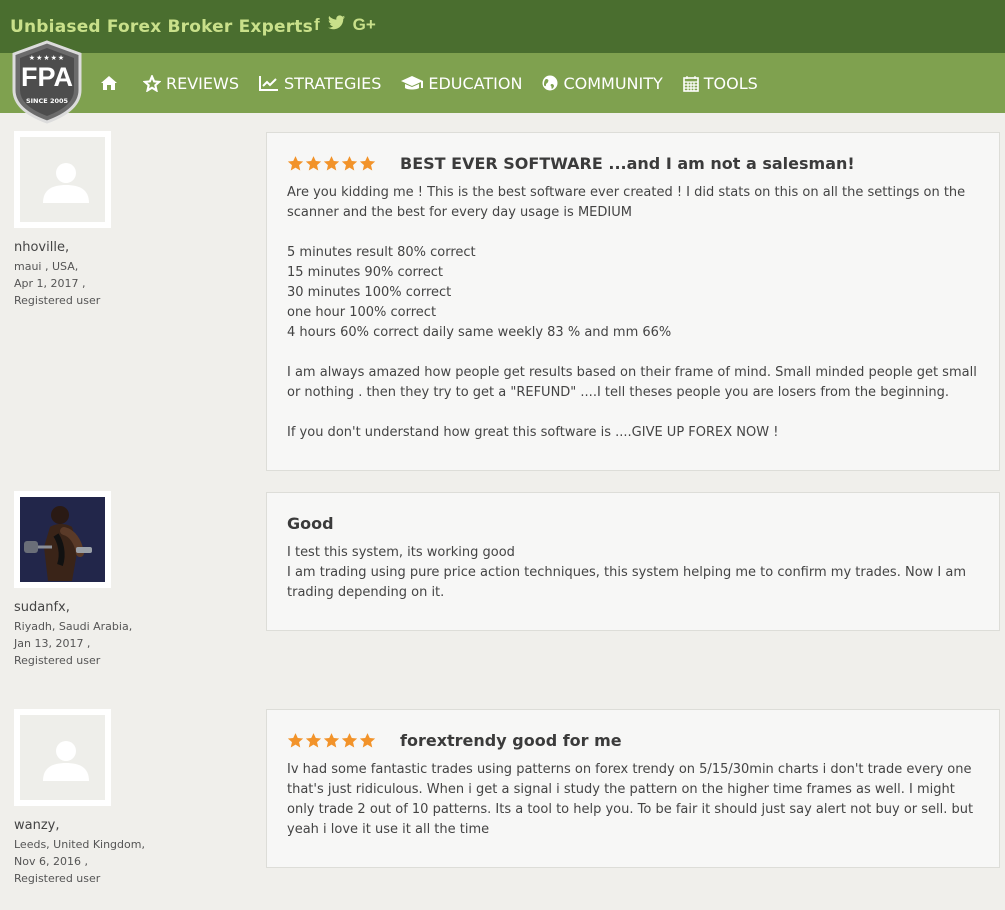  Describe the element at coordinates (51, 861) in the screenshot. I see `review-date: Nov 6, 2016 ,` at that location.